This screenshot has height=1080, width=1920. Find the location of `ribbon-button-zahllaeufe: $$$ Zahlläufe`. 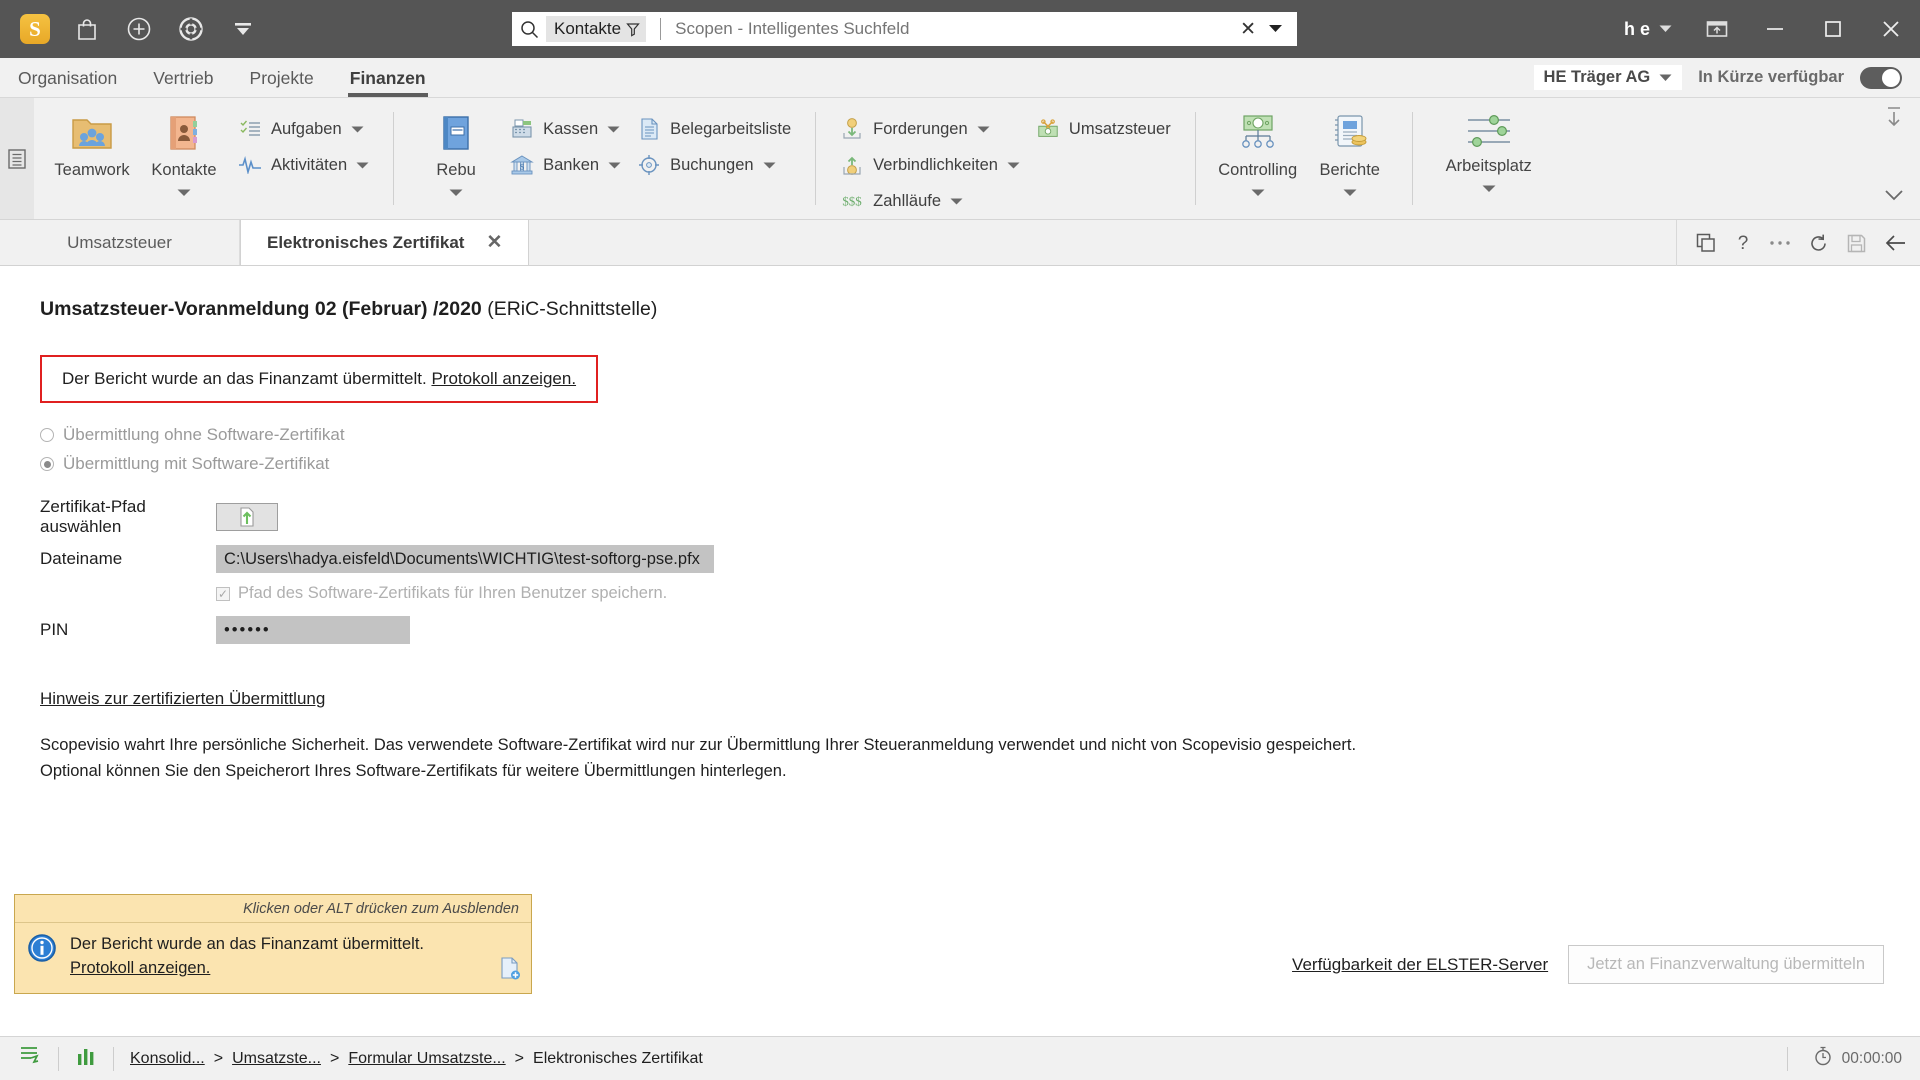

ribbon-button-zahllaeufe: $$$ Zahlläufe is located at coordinates (930, 201).